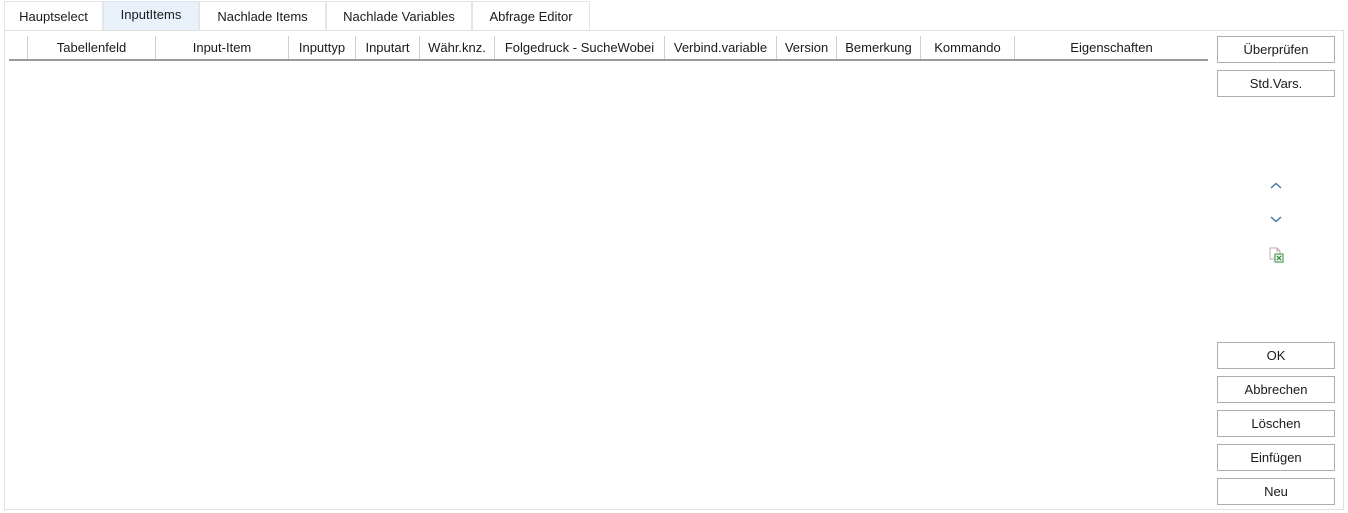  What do you see at coordinates (457, 47) in the screenshot?
I see `column-header-waehrungskennzeichen: Währ.knz.` at bounding box center [457, 47].